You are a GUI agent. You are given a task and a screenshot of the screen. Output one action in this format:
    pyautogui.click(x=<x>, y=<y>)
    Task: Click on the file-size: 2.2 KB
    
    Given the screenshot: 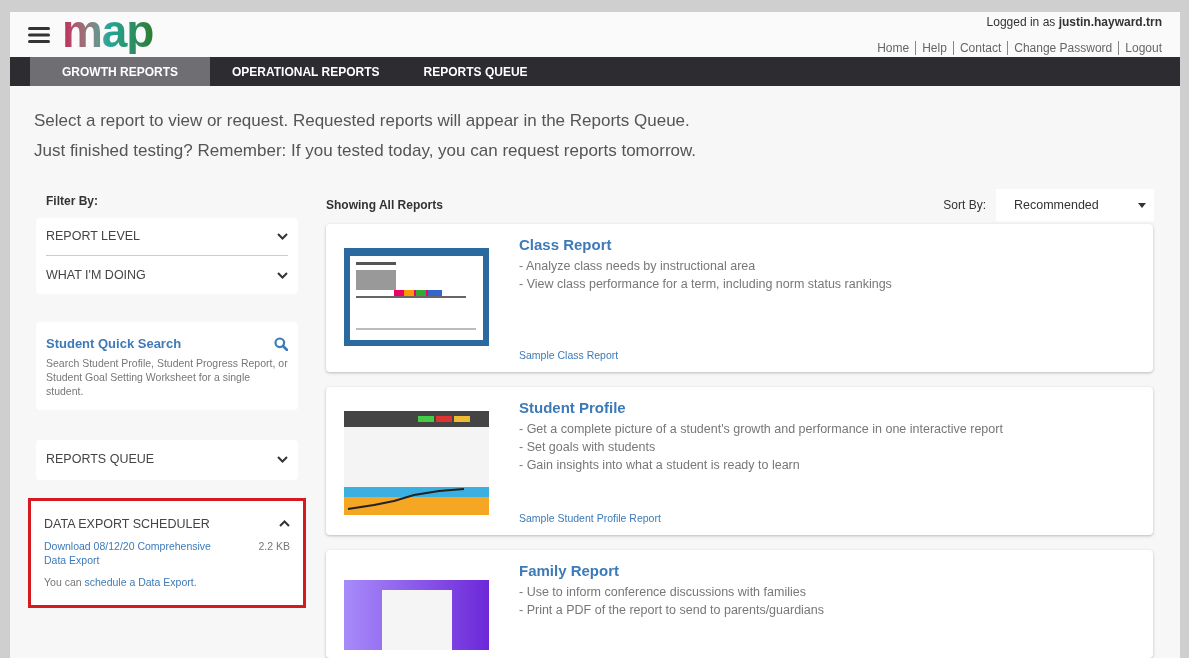 What is the action you would take?
    pyautogui.click(x=274, y=547)
    